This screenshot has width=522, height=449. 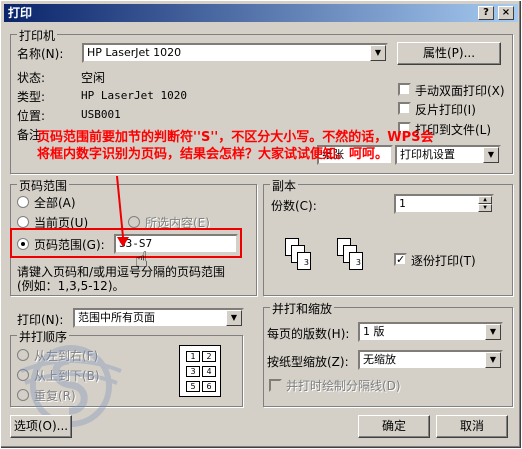 I want to click on ok-button: 确定, so click(x=394, y=426).